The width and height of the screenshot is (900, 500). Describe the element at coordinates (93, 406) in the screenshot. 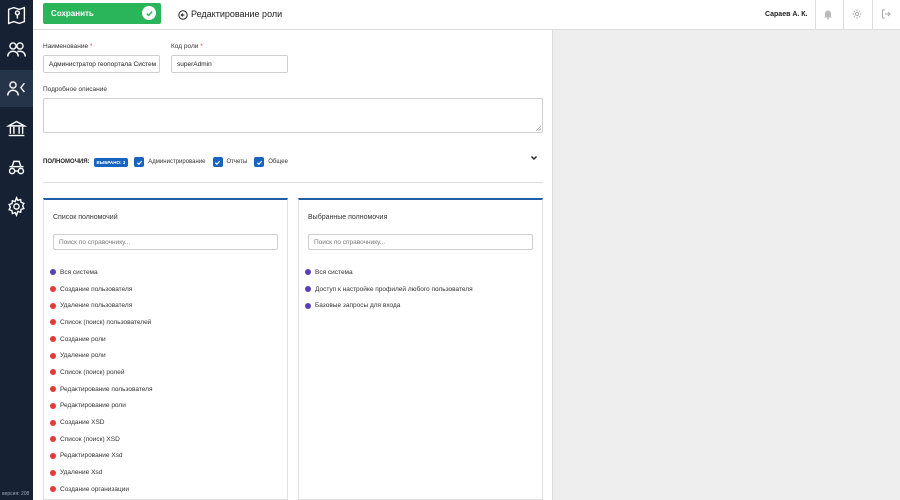

I see `list-item-label: Редактирование роли` at that location.